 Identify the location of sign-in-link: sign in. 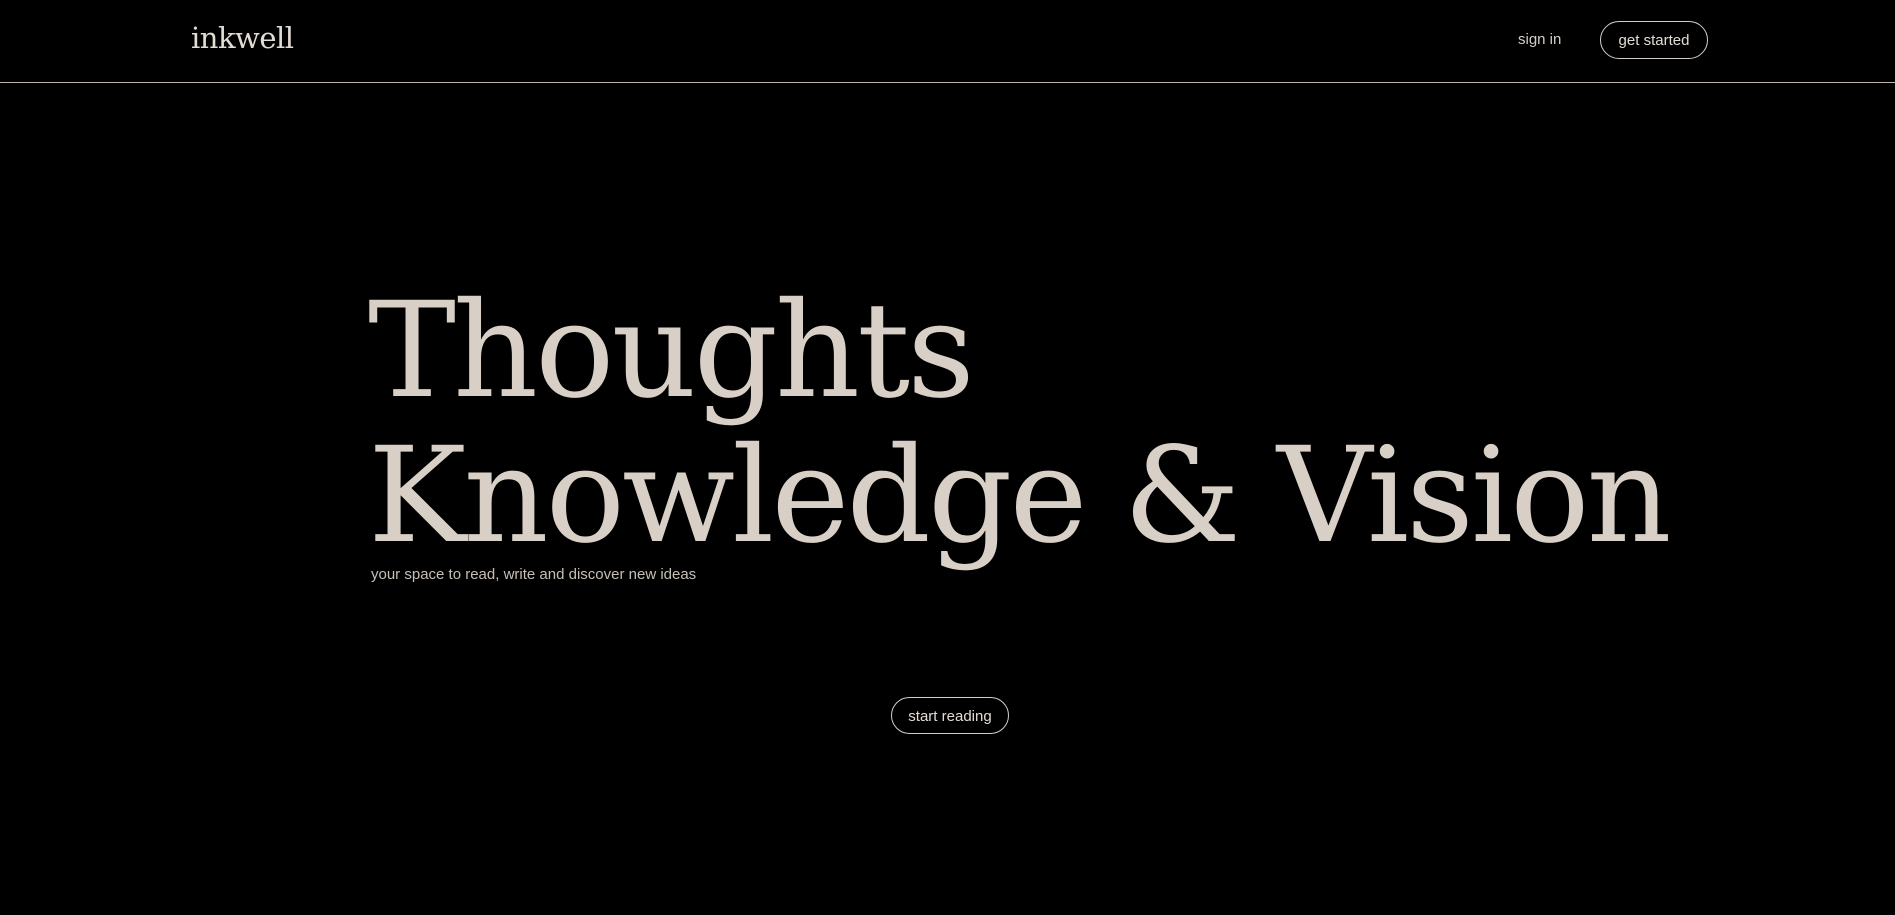
(1539, 40).